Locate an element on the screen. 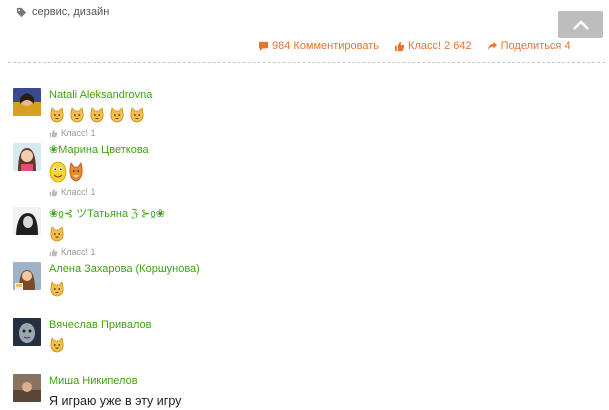 The image size is (609, 410). scroll-to-top-button is located at coordinates (580, 24).